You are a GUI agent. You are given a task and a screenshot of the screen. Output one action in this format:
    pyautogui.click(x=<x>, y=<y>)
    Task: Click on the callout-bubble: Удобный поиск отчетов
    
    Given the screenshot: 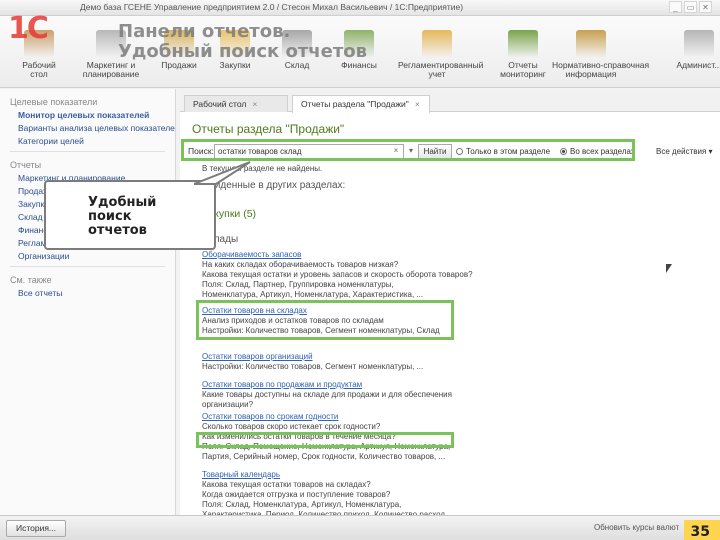 What is the action you would take?
    pyautogui.click(x=147, y=205)
    